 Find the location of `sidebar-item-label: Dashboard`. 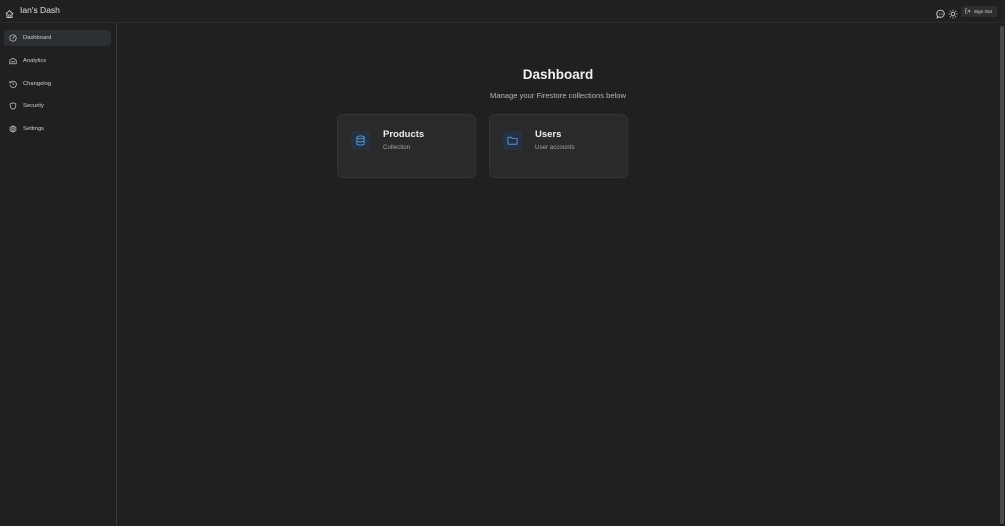

sidebar-item-label: Dashboard is located at coordinates (37, 38).